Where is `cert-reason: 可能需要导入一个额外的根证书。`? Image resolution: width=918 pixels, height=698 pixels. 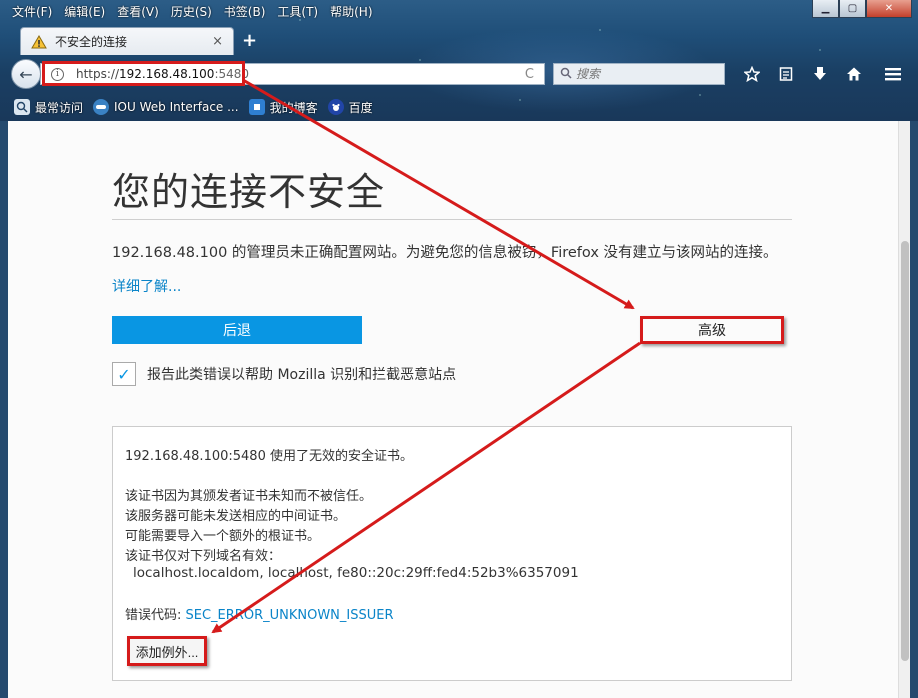 cert-reason: 可能需要导入一个额外的根证书。 is located at coordinates (223, 536).